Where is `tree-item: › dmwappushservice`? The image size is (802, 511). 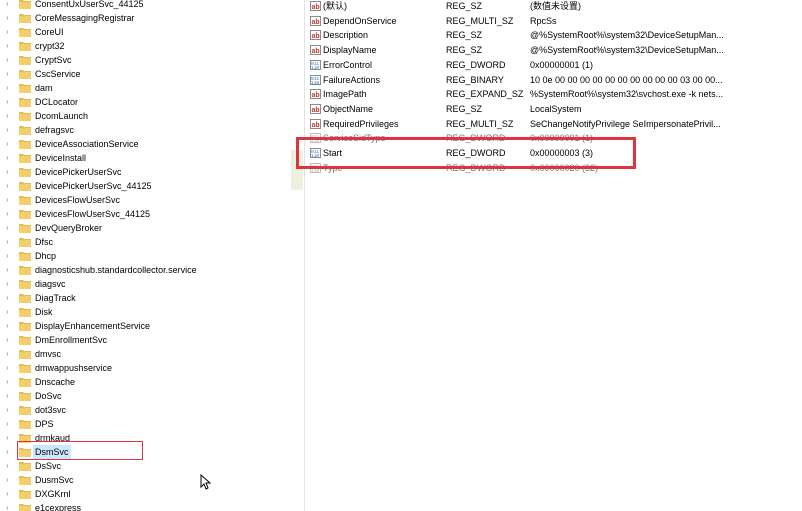
tree-item: › dmwappushservice is located at coordinates (145, 368).